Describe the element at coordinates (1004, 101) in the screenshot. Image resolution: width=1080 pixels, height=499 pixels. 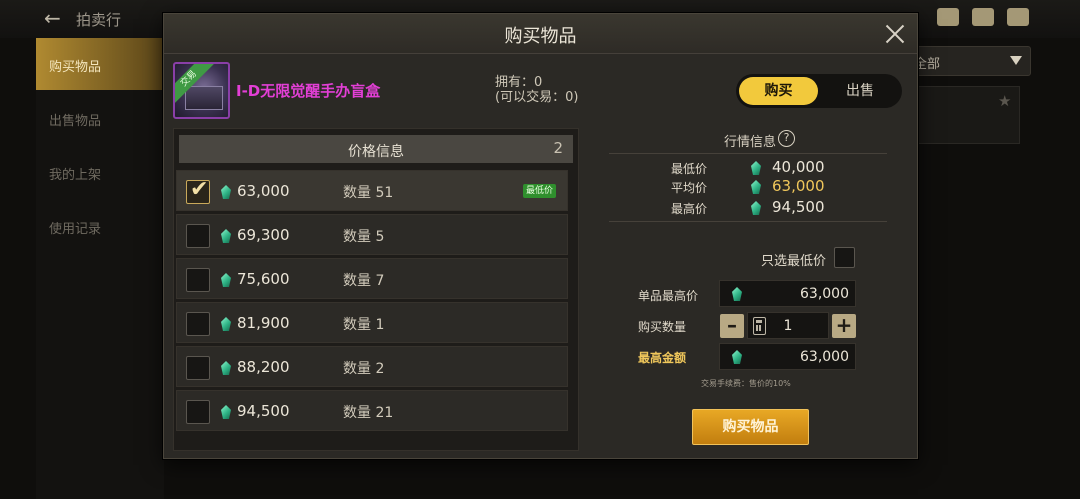
I see `star-icon: ★` at that location.